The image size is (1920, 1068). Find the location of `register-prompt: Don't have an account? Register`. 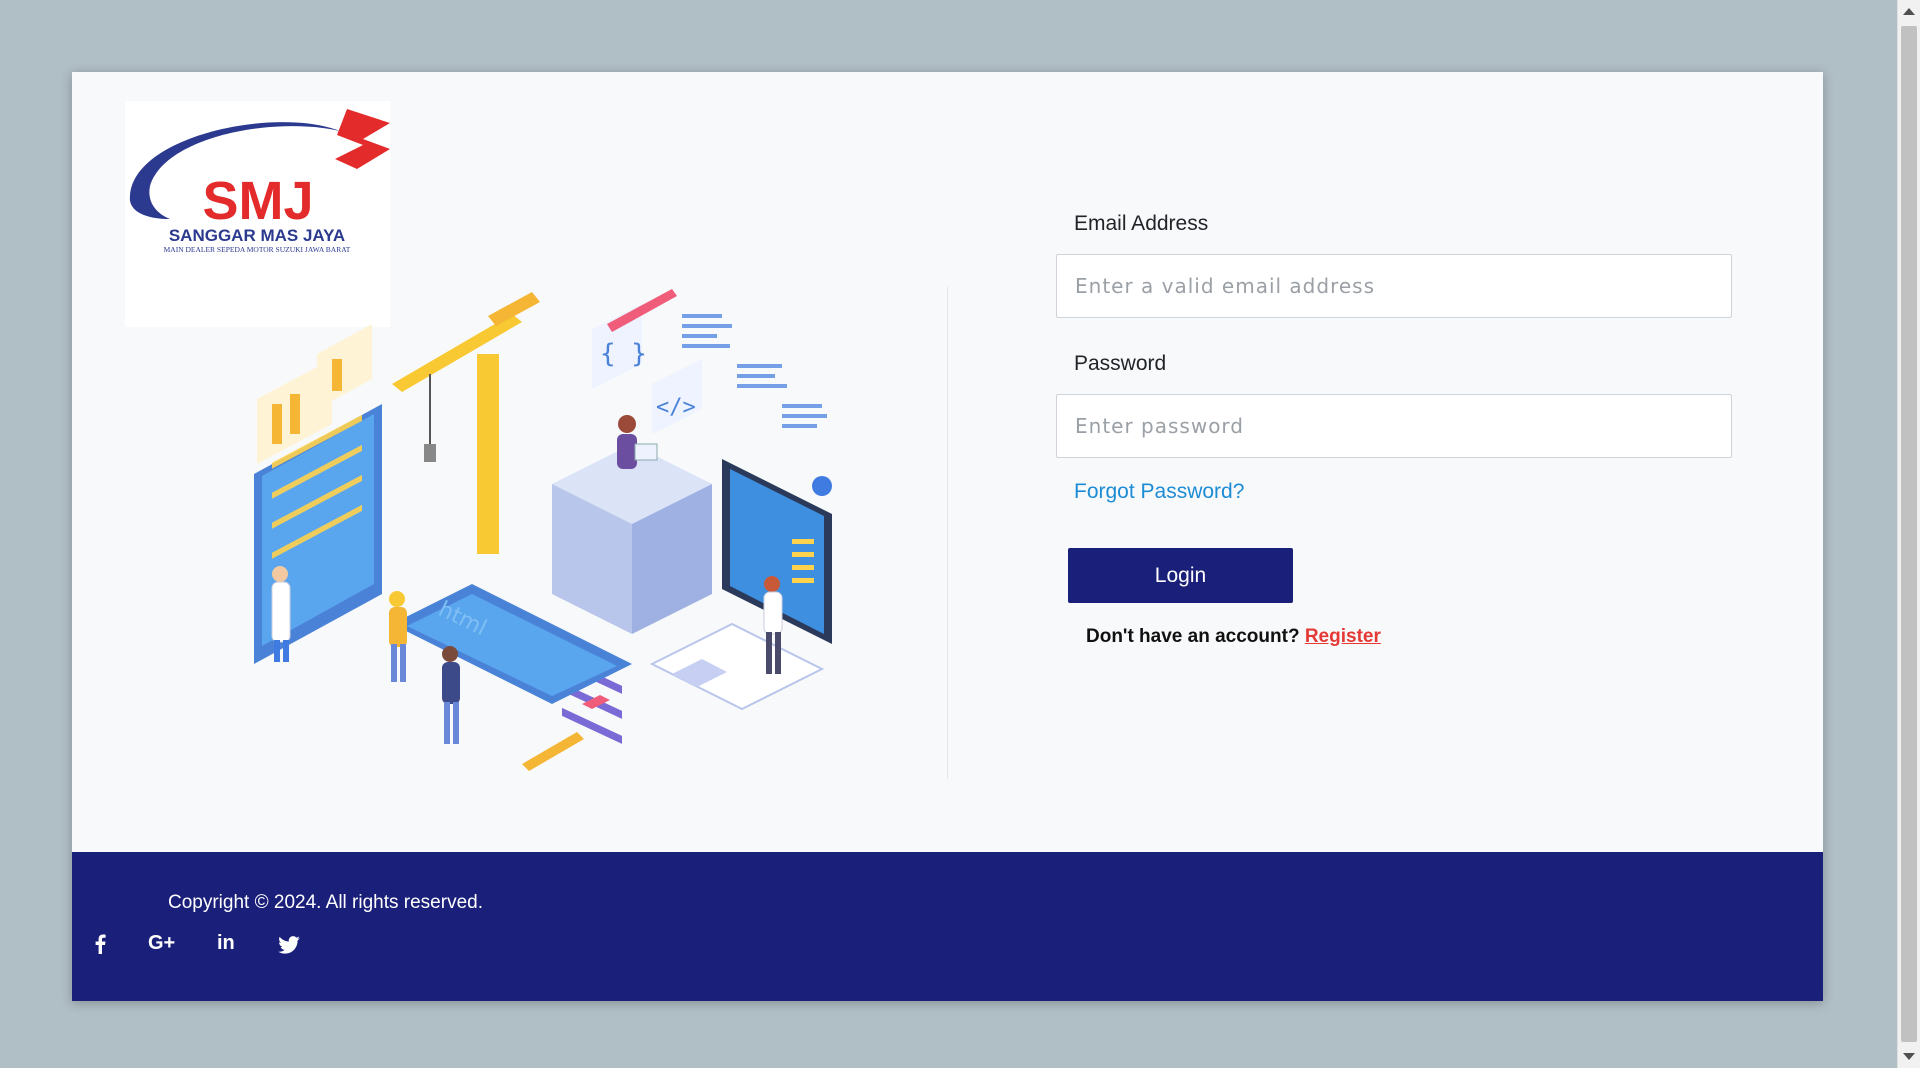

register-prompt: Don't have an account? Register is located at coordinates (1233, 637).